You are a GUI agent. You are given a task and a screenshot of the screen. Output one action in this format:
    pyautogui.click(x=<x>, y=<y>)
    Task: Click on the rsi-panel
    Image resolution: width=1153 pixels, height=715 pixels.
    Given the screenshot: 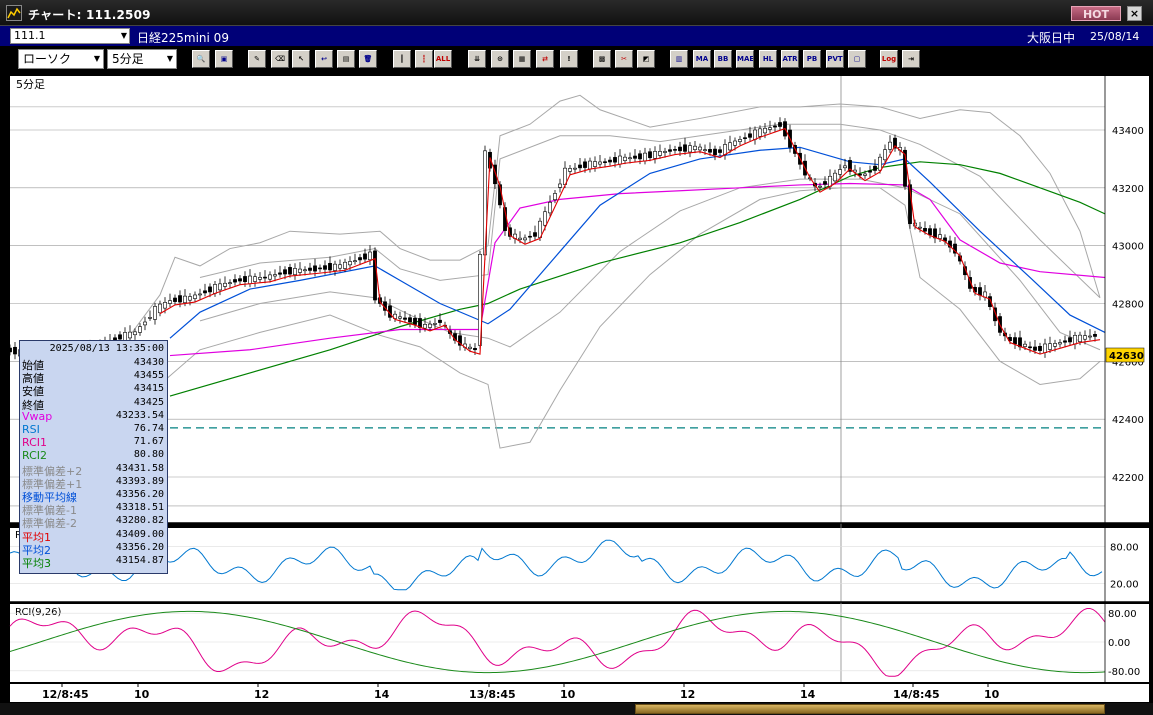 What is the action you would take?
    pyautogui.click(x=557, y=565)
    